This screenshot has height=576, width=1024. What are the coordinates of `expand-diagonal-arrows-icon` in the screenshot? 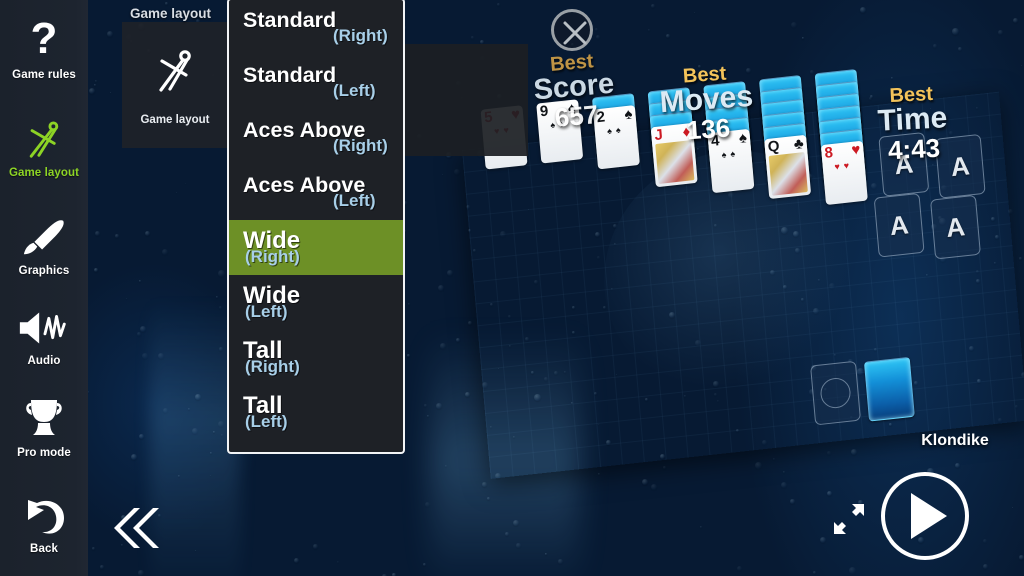 It's located at (849, 521).